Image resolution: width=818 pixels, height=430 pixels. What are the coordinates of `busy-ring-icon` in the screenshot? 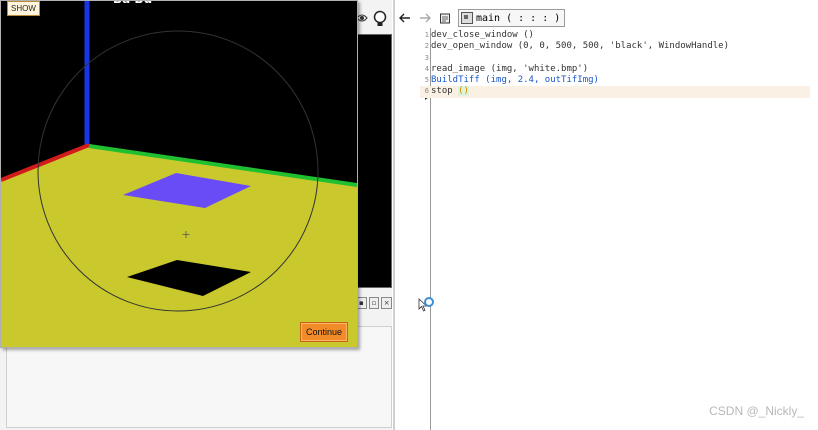 It's located at (429, 302).